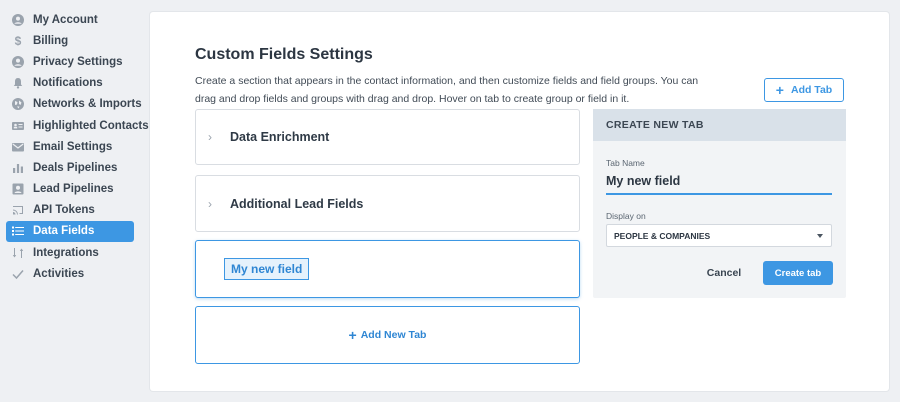 The height and width of the screenshot is (402, 900). Describe the element at coordinates (87, 104) in the screenshot. I see `sidebar-item-label: Networks & Imports` at that location.